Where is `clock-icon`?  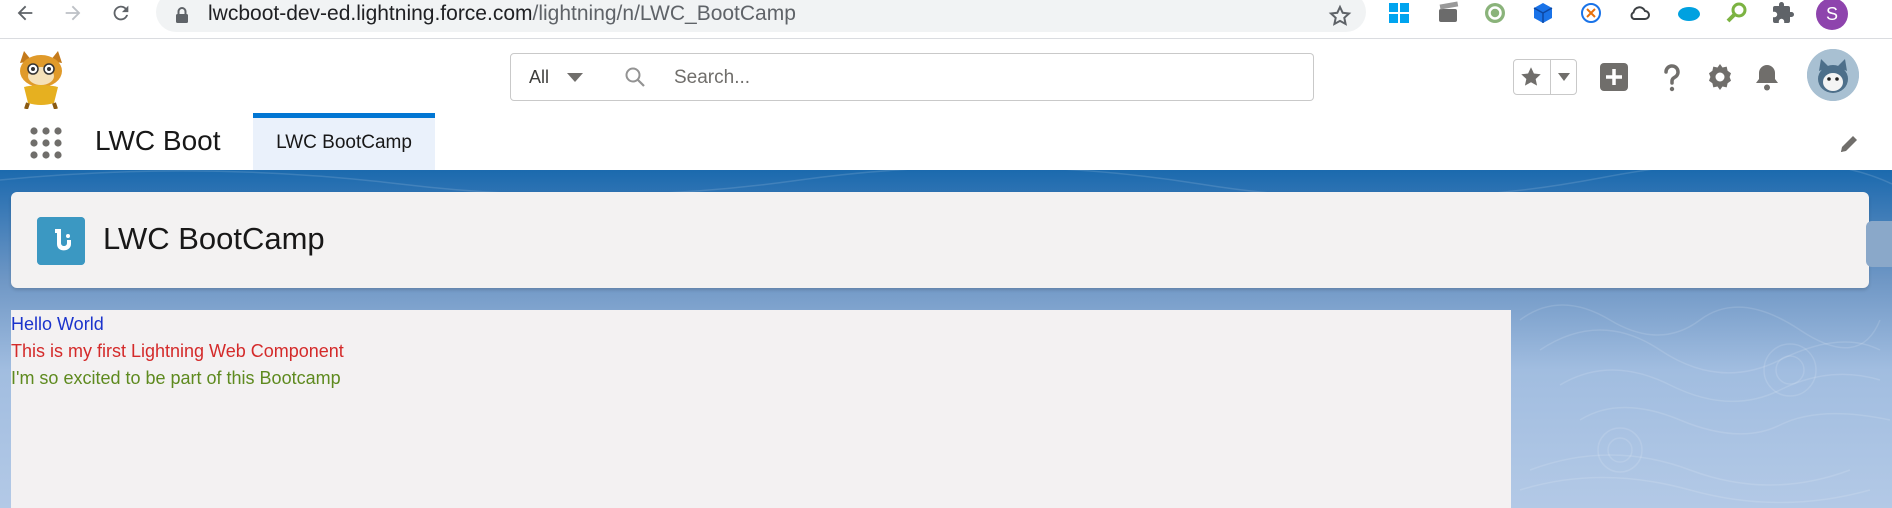 clock-icon is located at coordinates (1591, 13).